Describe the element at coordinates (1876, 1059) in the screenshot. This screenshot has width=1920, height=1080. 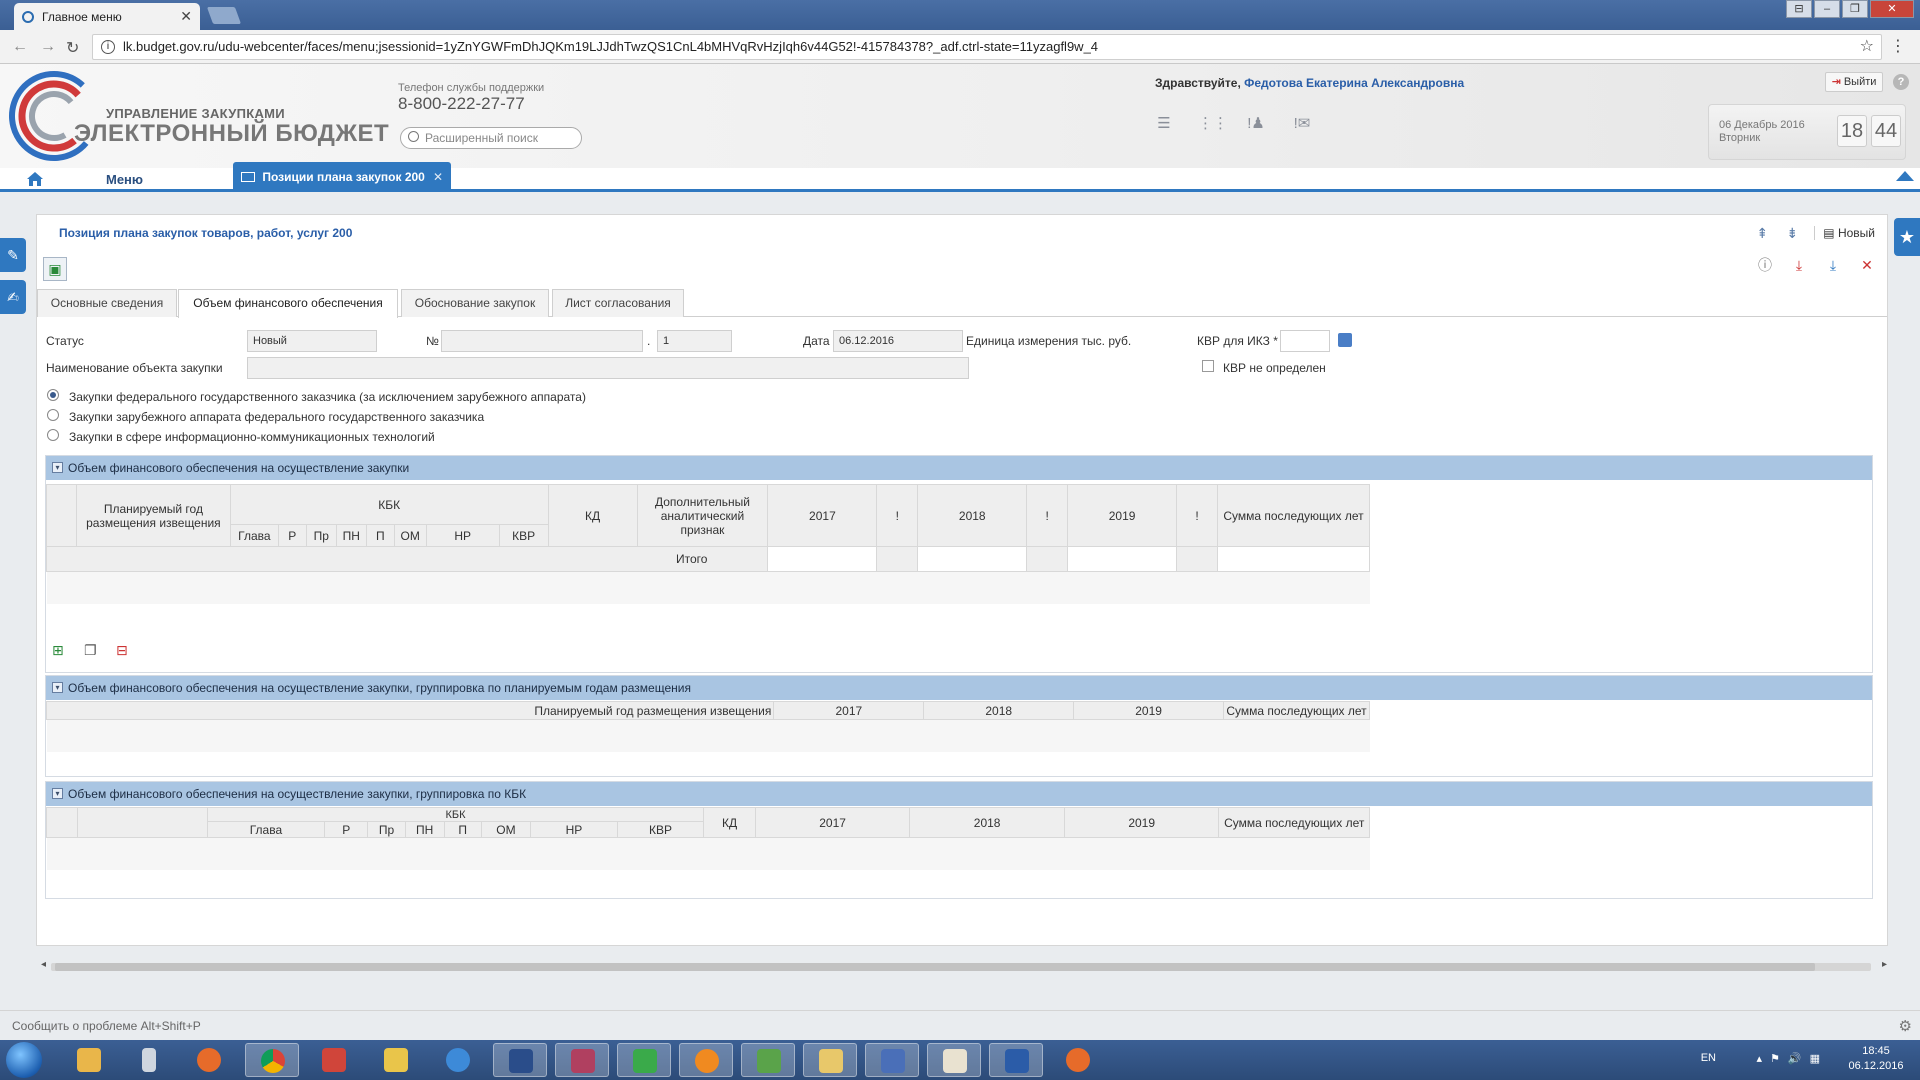
I see `system-clock: 18:45 06.12.2016` at that location.